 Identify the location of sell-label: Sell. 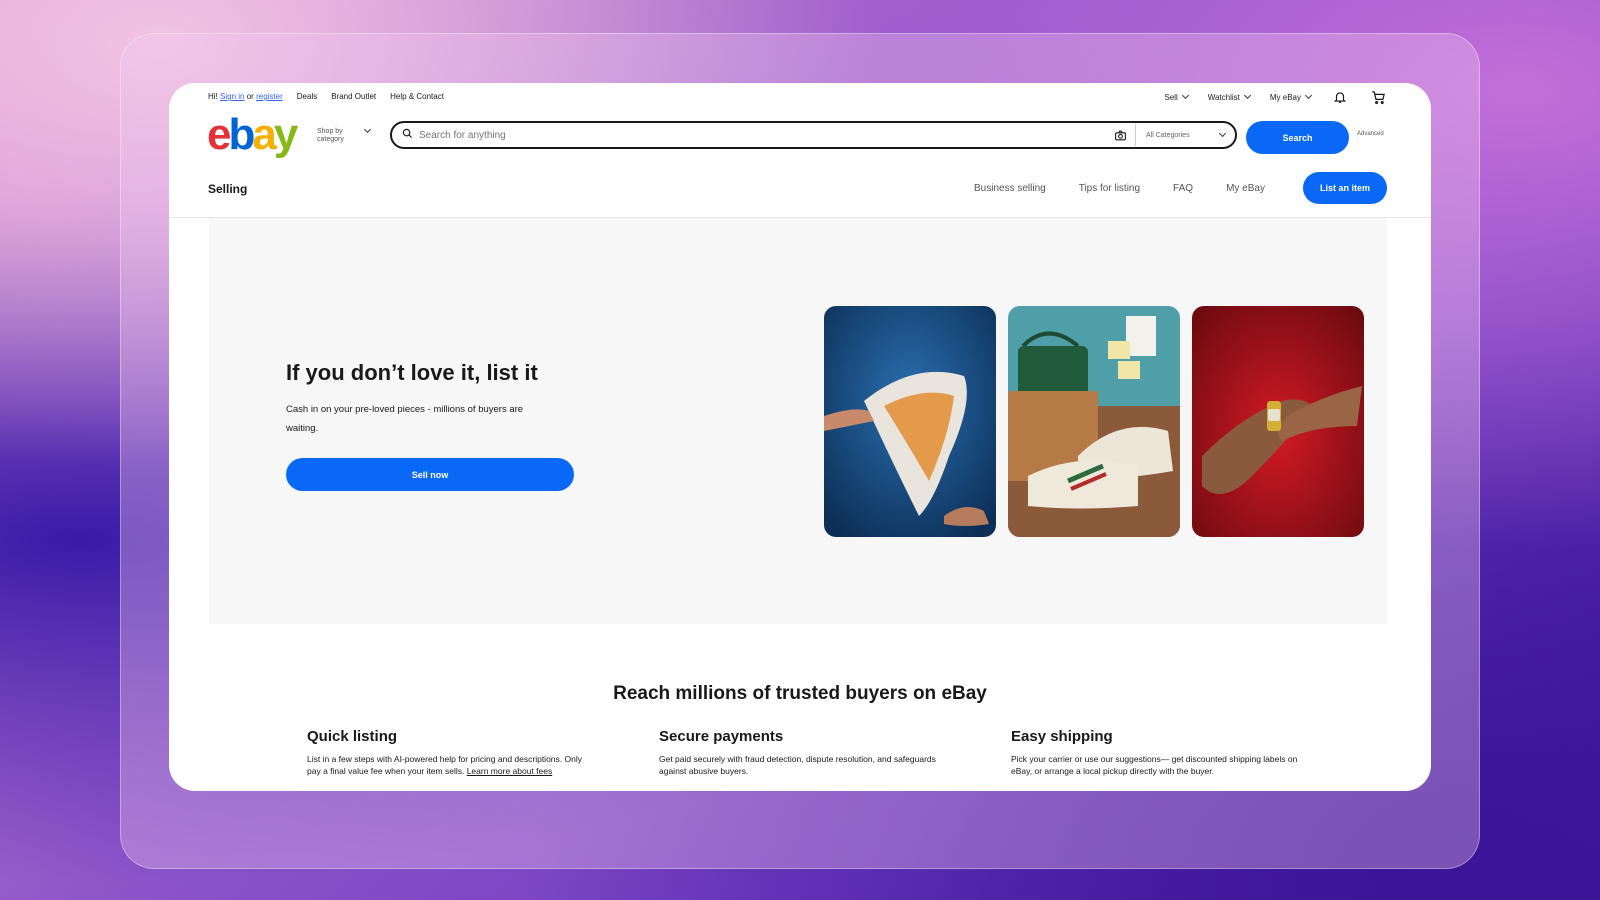
(1171, 97).